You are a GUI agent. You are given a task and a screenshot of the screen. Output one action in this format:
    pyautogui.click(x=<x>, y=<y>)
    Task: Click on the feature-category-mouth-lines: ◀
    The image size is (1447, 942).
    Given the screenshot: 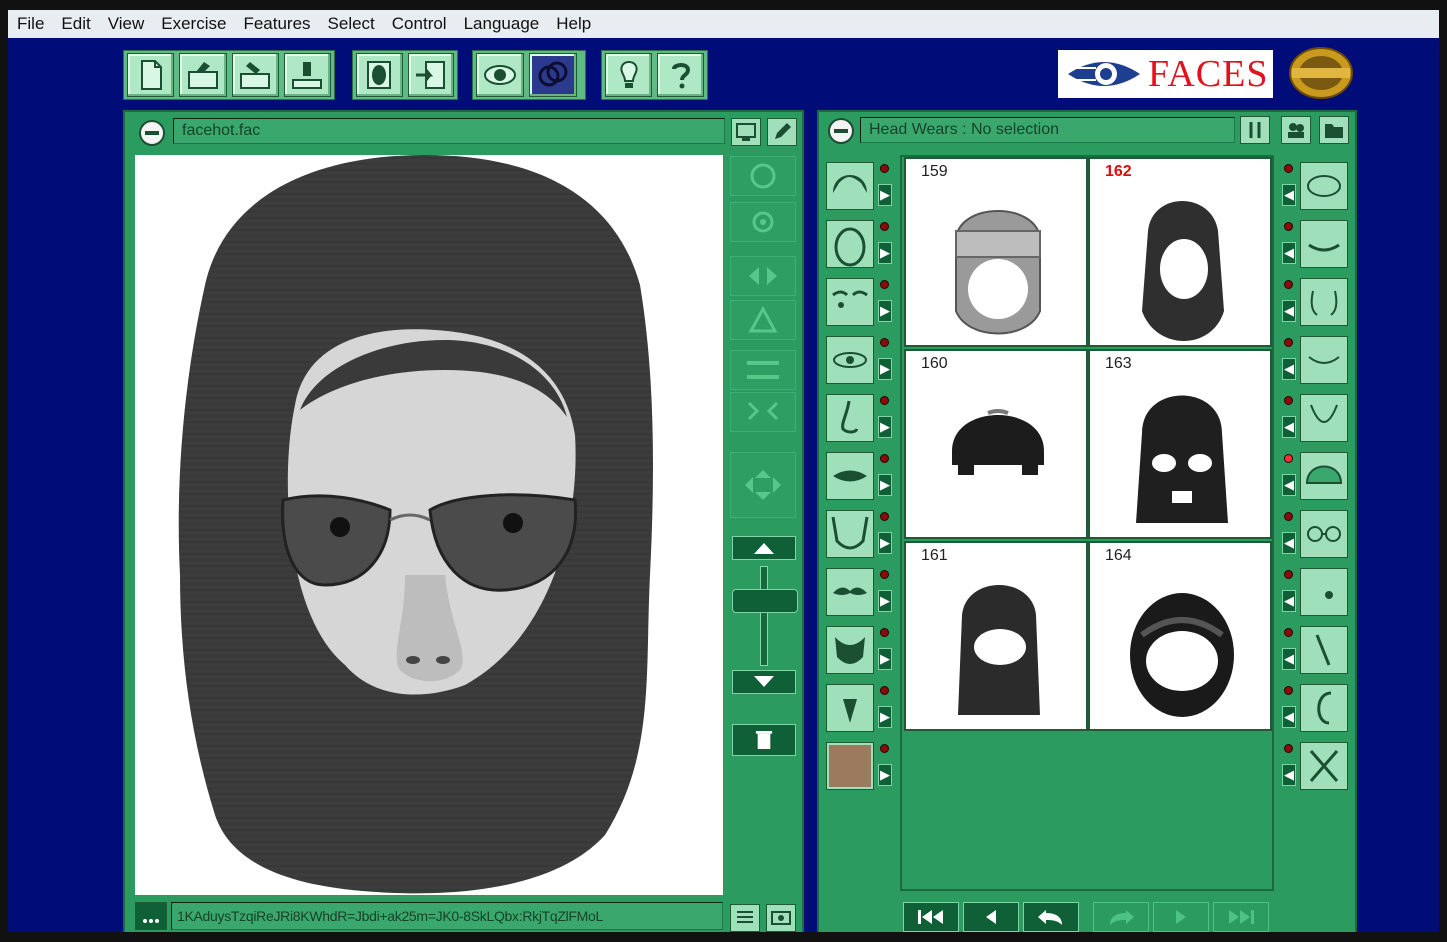 What is the action you would take?
    pyautogui.click(x=1316, y=244)
    